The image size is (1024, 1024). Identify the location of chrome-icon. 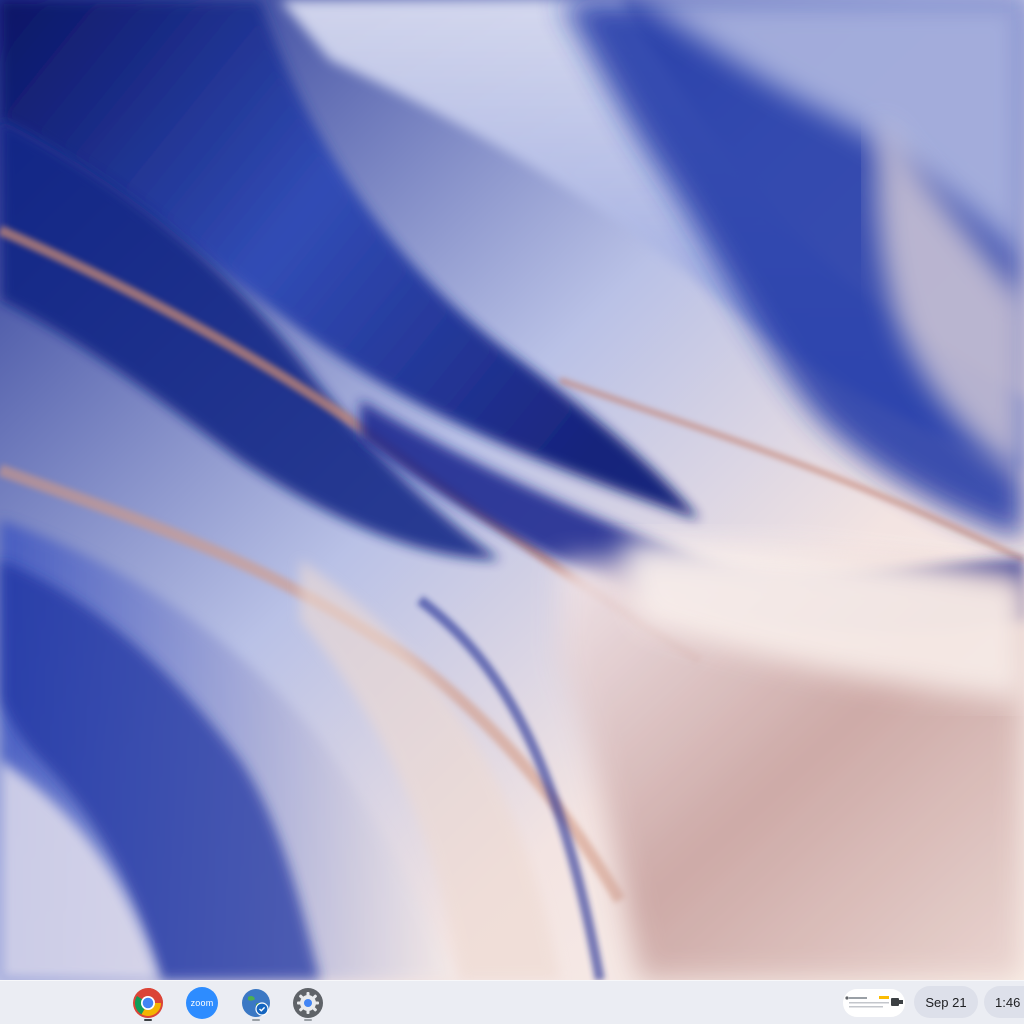
(148, 1003).